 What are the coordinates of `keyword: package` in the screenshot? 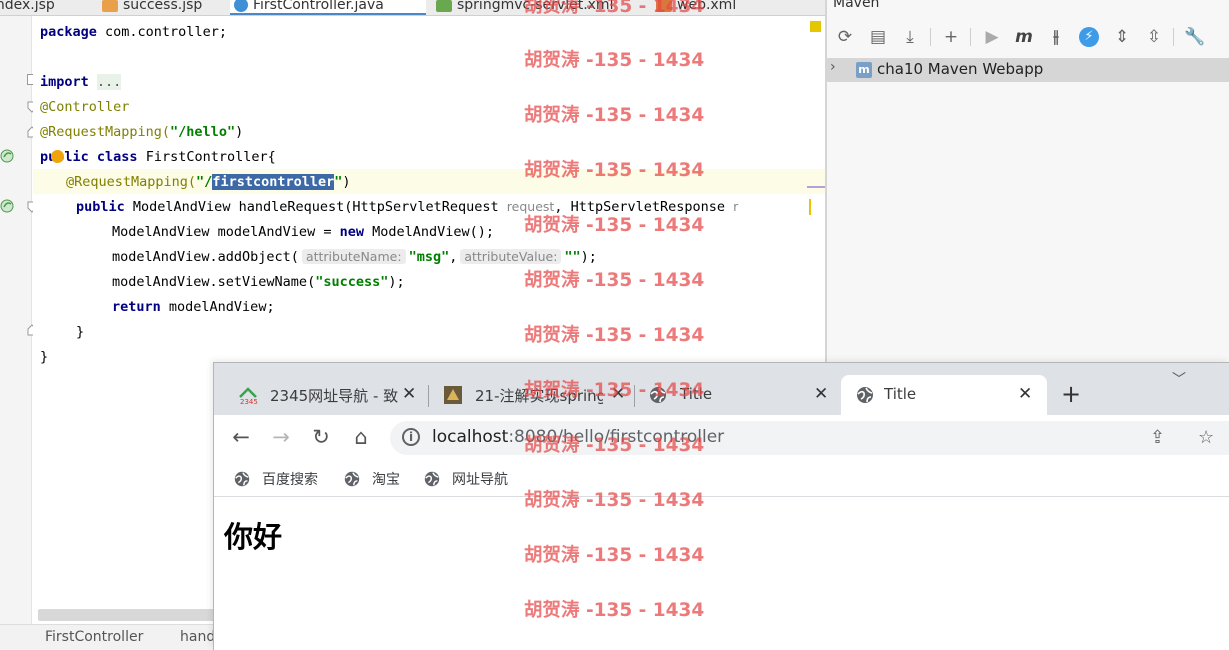 It's located at (68, 32).